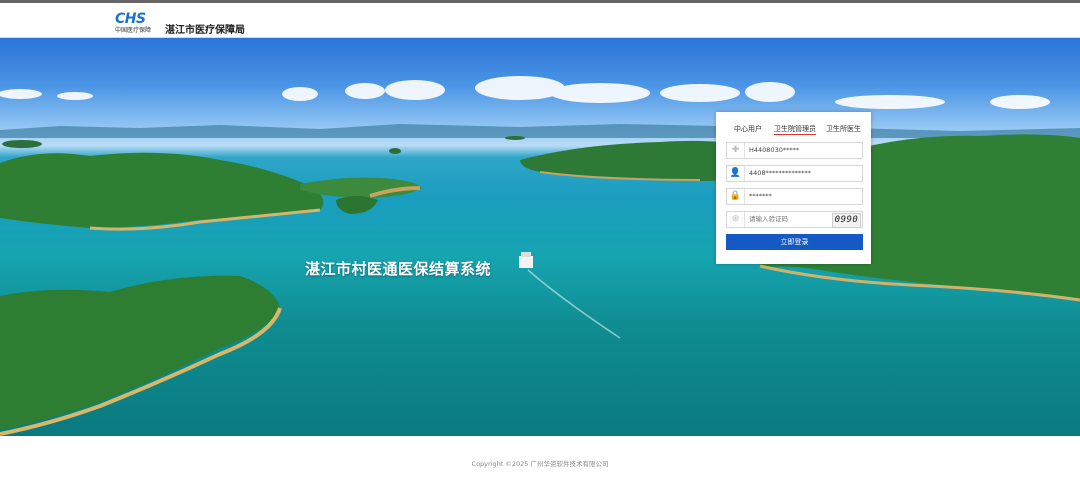 The height and width of the screenshot is (489, 1080). What do you see at coordinates (843, 129) in the screenshot?
I see `tab-clinic-doctor: 卫生所医生` at bounding box center [843, 129].